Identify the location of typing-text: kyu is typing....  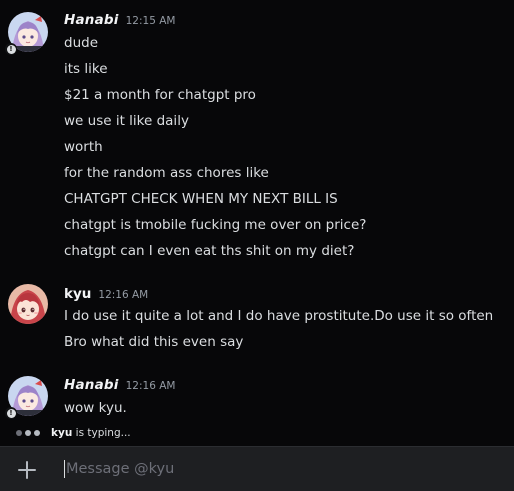
(91, 433).